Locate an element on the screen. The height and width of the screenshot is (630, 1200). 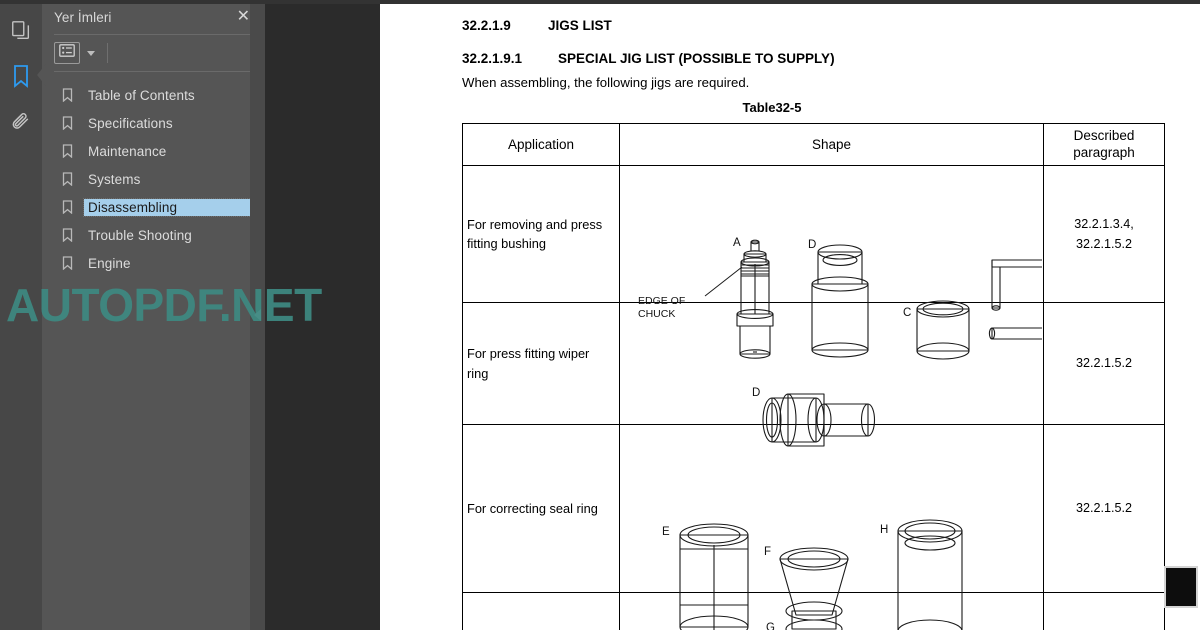
table-row is located at coordinates (813, 611).